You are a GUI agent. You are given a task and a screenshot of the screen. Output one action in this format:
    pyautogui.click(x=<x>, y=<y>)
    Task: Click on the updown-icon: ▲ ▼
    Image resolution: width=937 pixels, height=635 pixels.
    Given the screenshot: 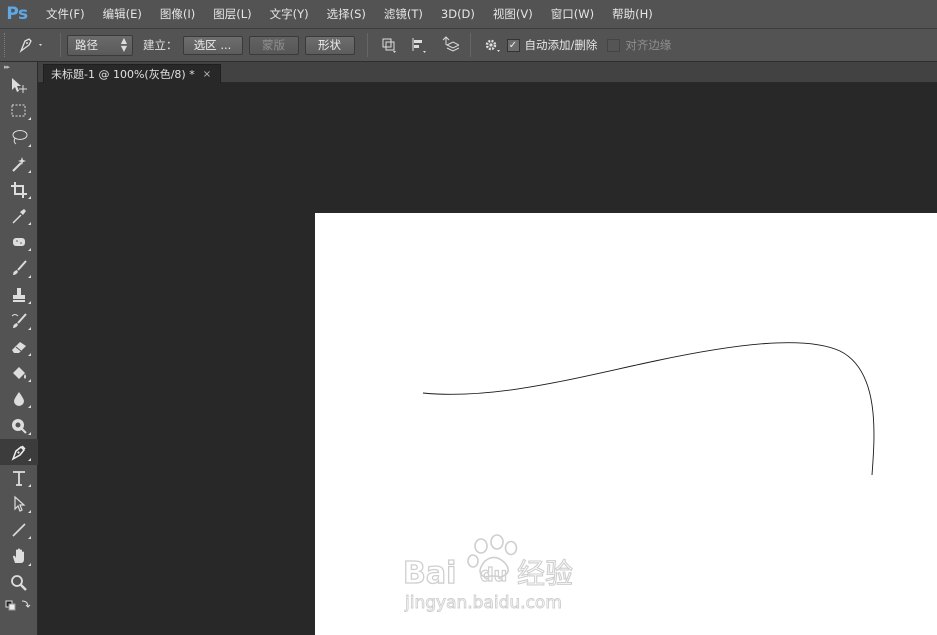 What is the action you would take?
    pyautogui.click(x=123, y=44)
    